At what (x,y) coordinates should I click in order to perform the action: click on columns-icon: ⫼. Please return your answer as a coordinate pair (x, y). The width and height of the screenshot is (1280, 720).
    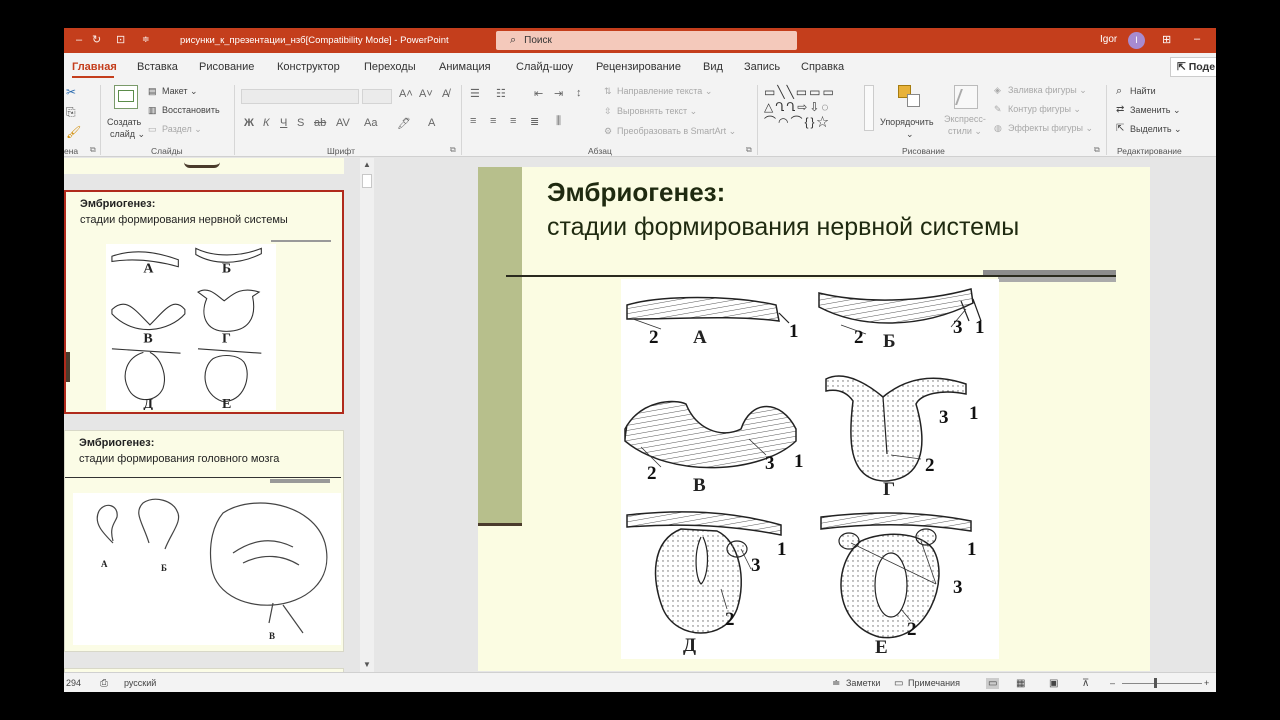
    Looking at the image, I should click on (558, 121).